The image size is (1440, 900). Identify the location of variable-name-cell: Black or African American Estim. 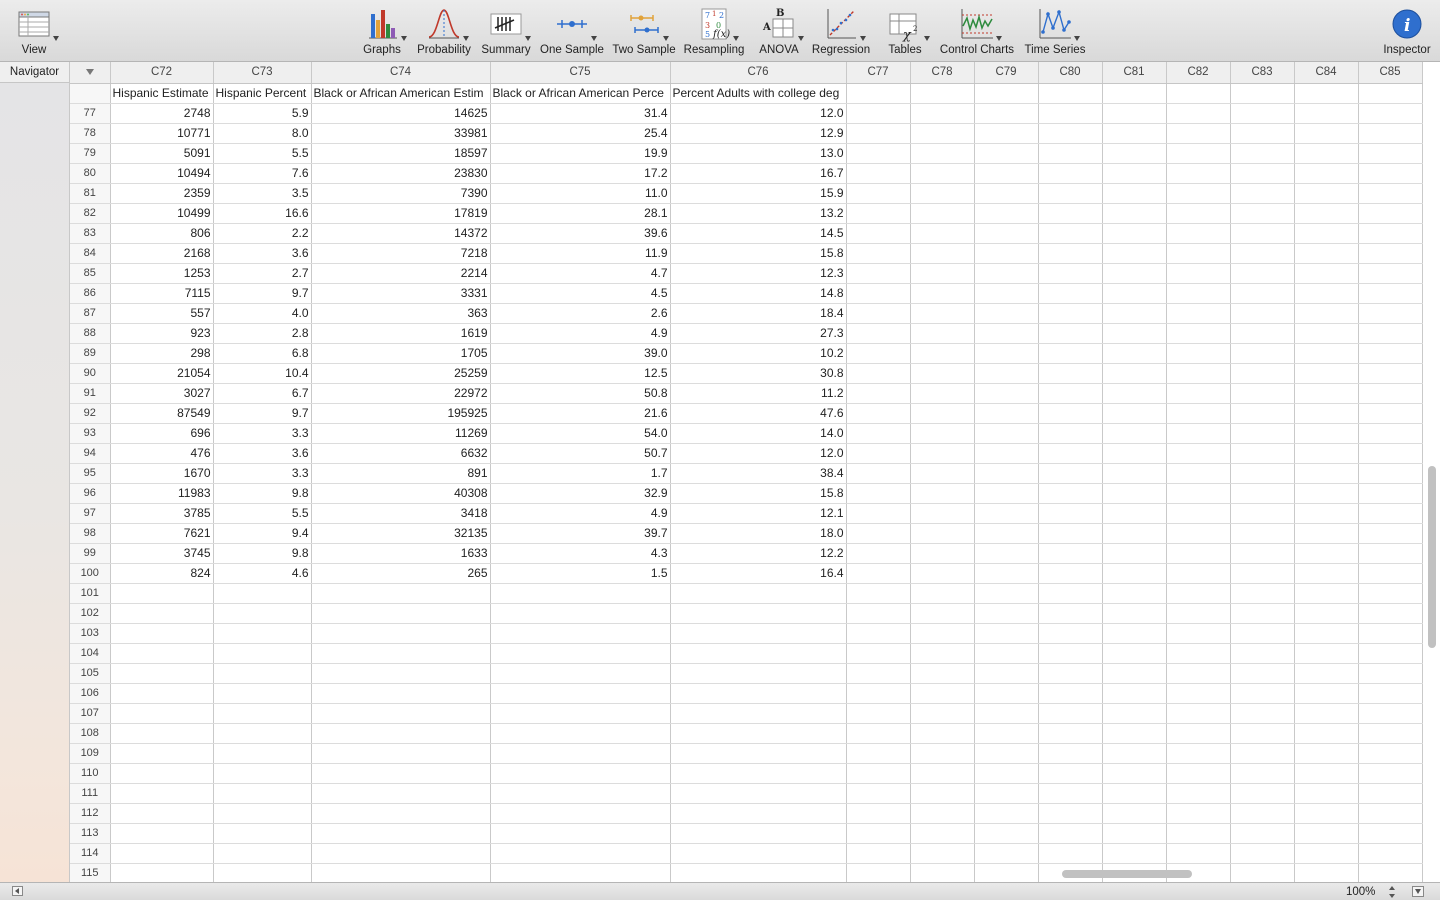
(401, 93).